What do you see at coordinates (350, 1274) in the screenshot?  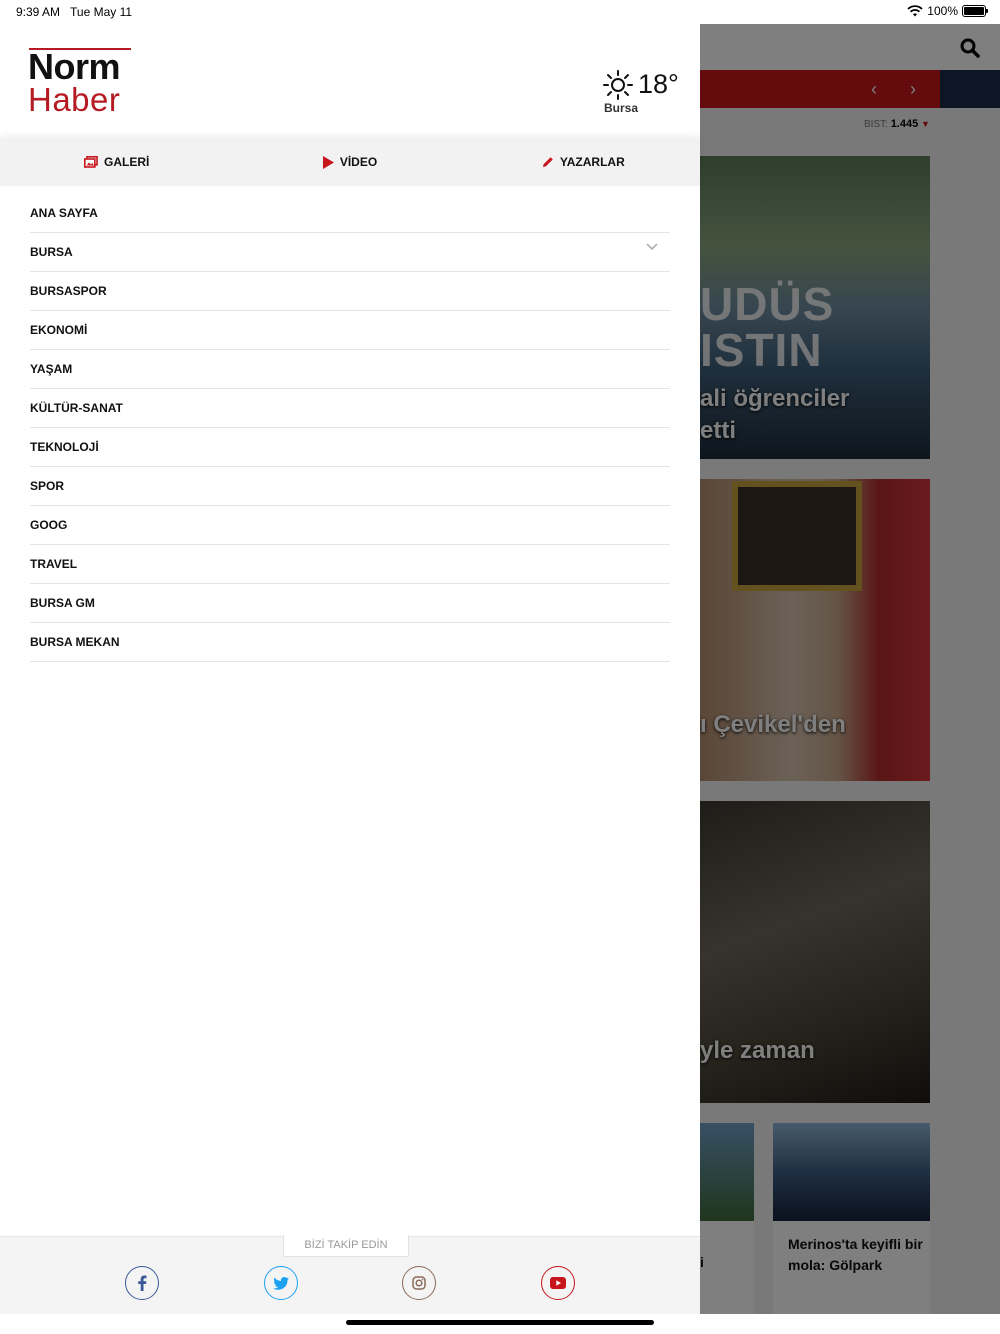 I see `social-footer: BİZİ TAKİP EDİN` at bounding box center [350, 1274].